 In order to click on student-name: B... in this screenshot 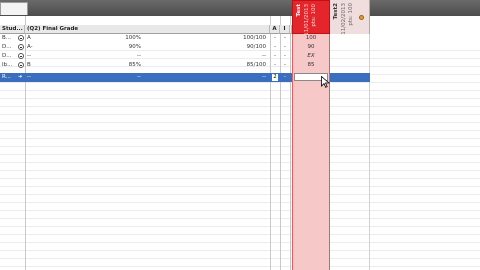, I will do `click(9, 38)`.